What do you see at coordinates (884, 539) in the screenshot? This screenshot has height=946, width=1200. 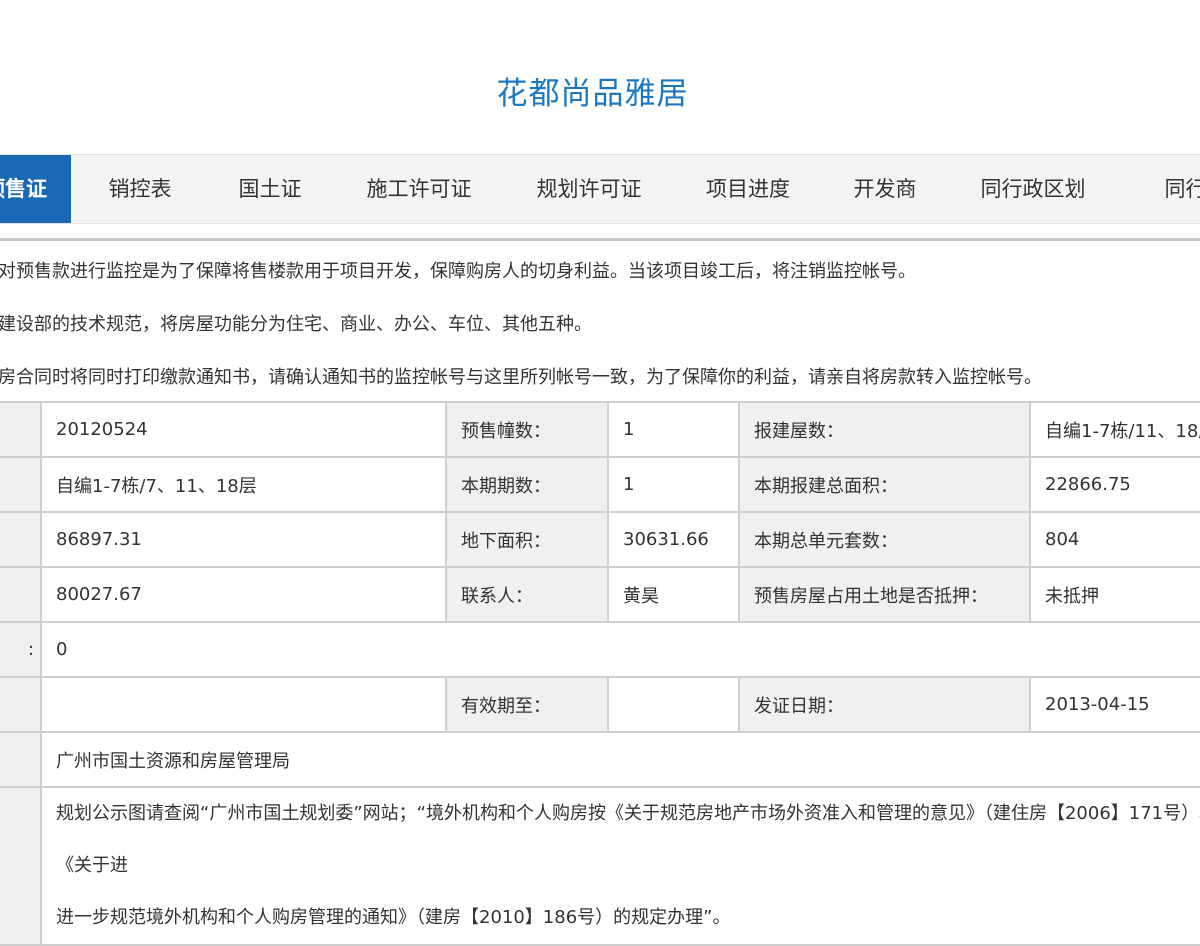 I see `cell-label: 本期总单元套数：` at bounding box center [884, 539].